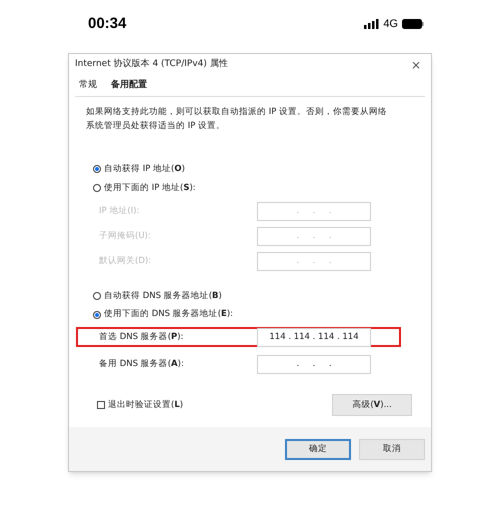  I want to click on ip-address-field: . . ., so click(314, 364).